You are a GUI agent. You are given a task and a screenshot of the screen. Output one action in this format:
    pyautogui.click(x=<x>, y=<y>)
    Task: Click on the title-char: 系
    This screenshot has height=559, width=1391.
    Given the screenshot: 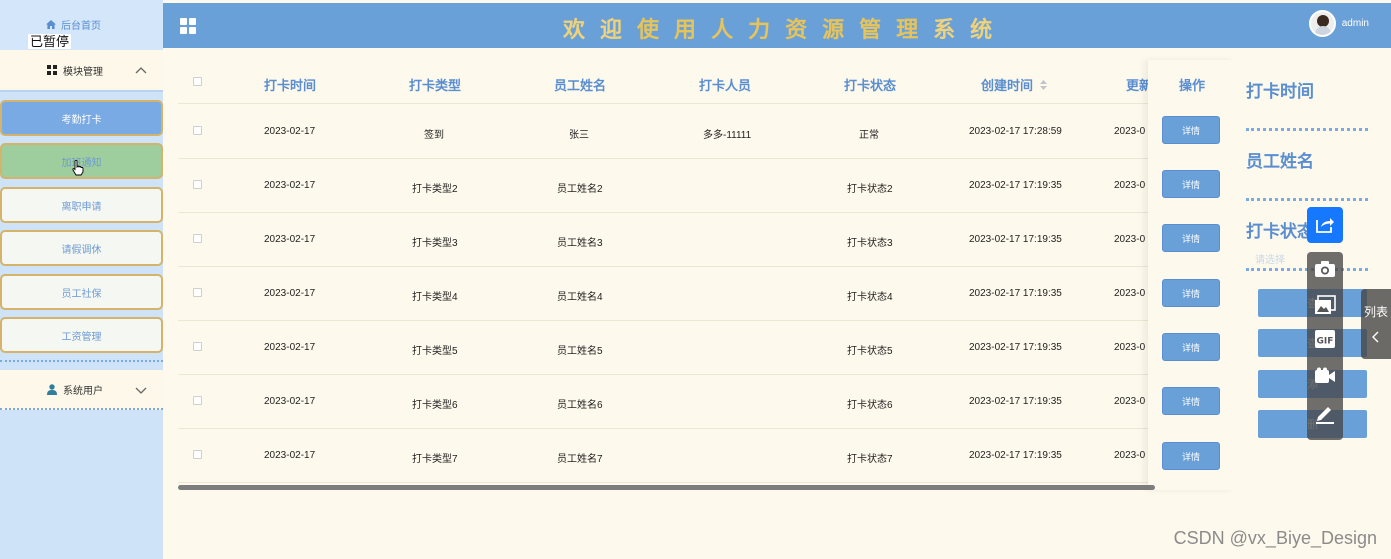 What is the action you would take?
    pyautogui.click(x=952, y=29)
    